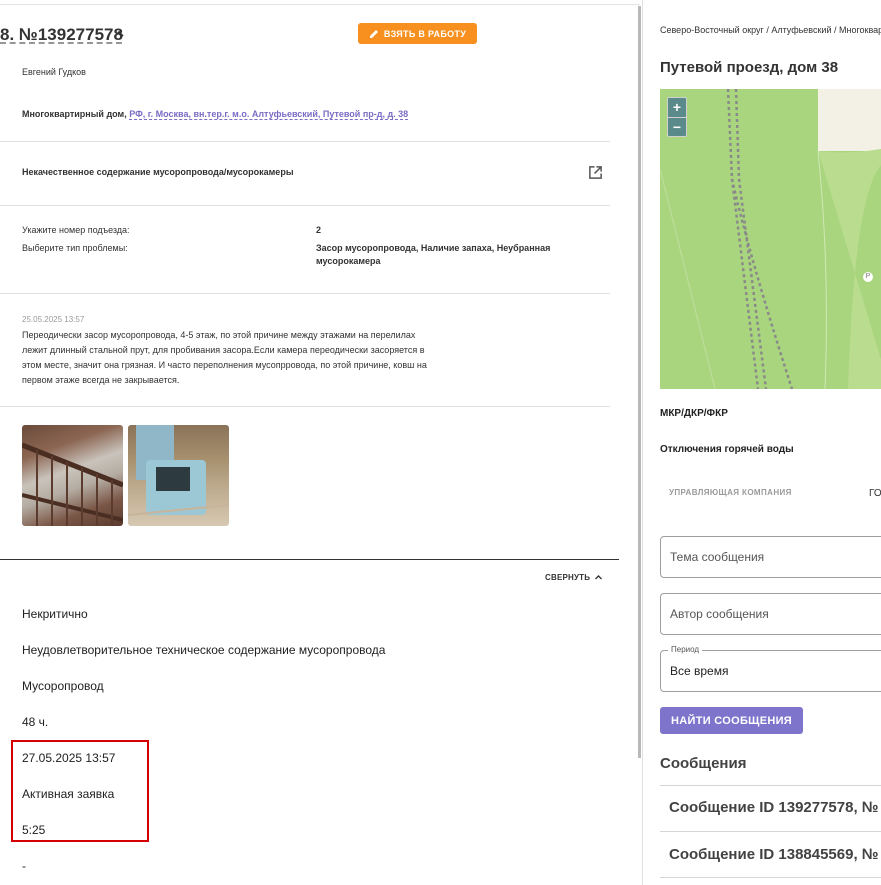  I want to click on subject-input, so click(771, 557).